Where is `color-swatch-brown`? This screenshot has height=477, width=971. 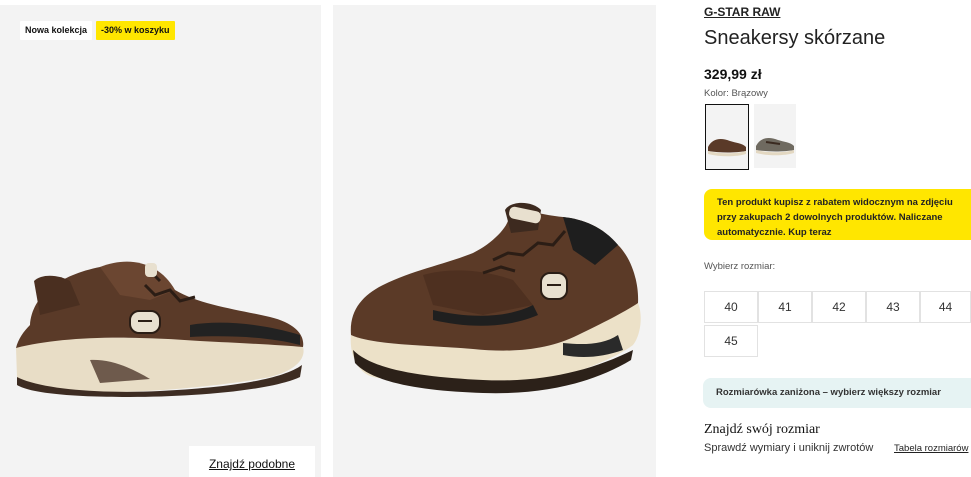
color-swatch-brown is located at coordinates (727, 137).